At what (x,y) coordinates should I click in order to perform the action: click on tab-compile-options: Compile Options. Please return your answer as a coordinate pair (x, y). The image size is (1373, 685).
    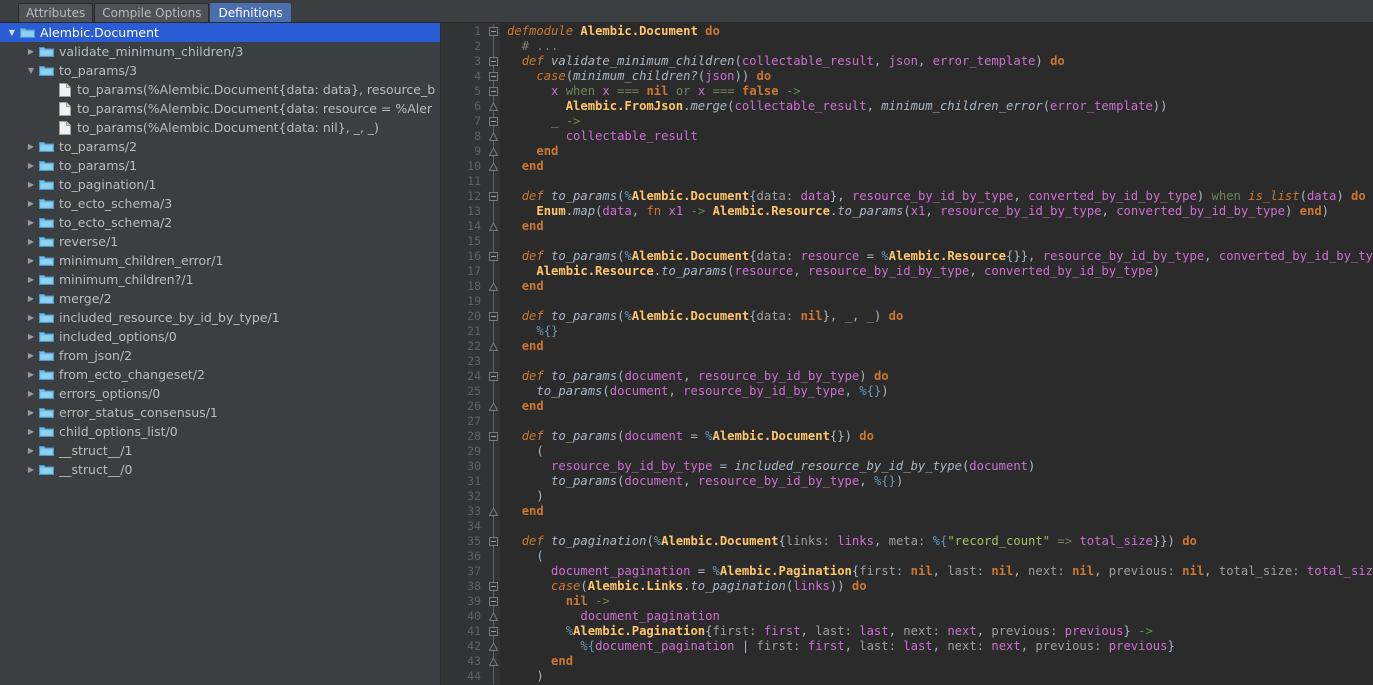
    Looking at the image, I should click on (152, 12).